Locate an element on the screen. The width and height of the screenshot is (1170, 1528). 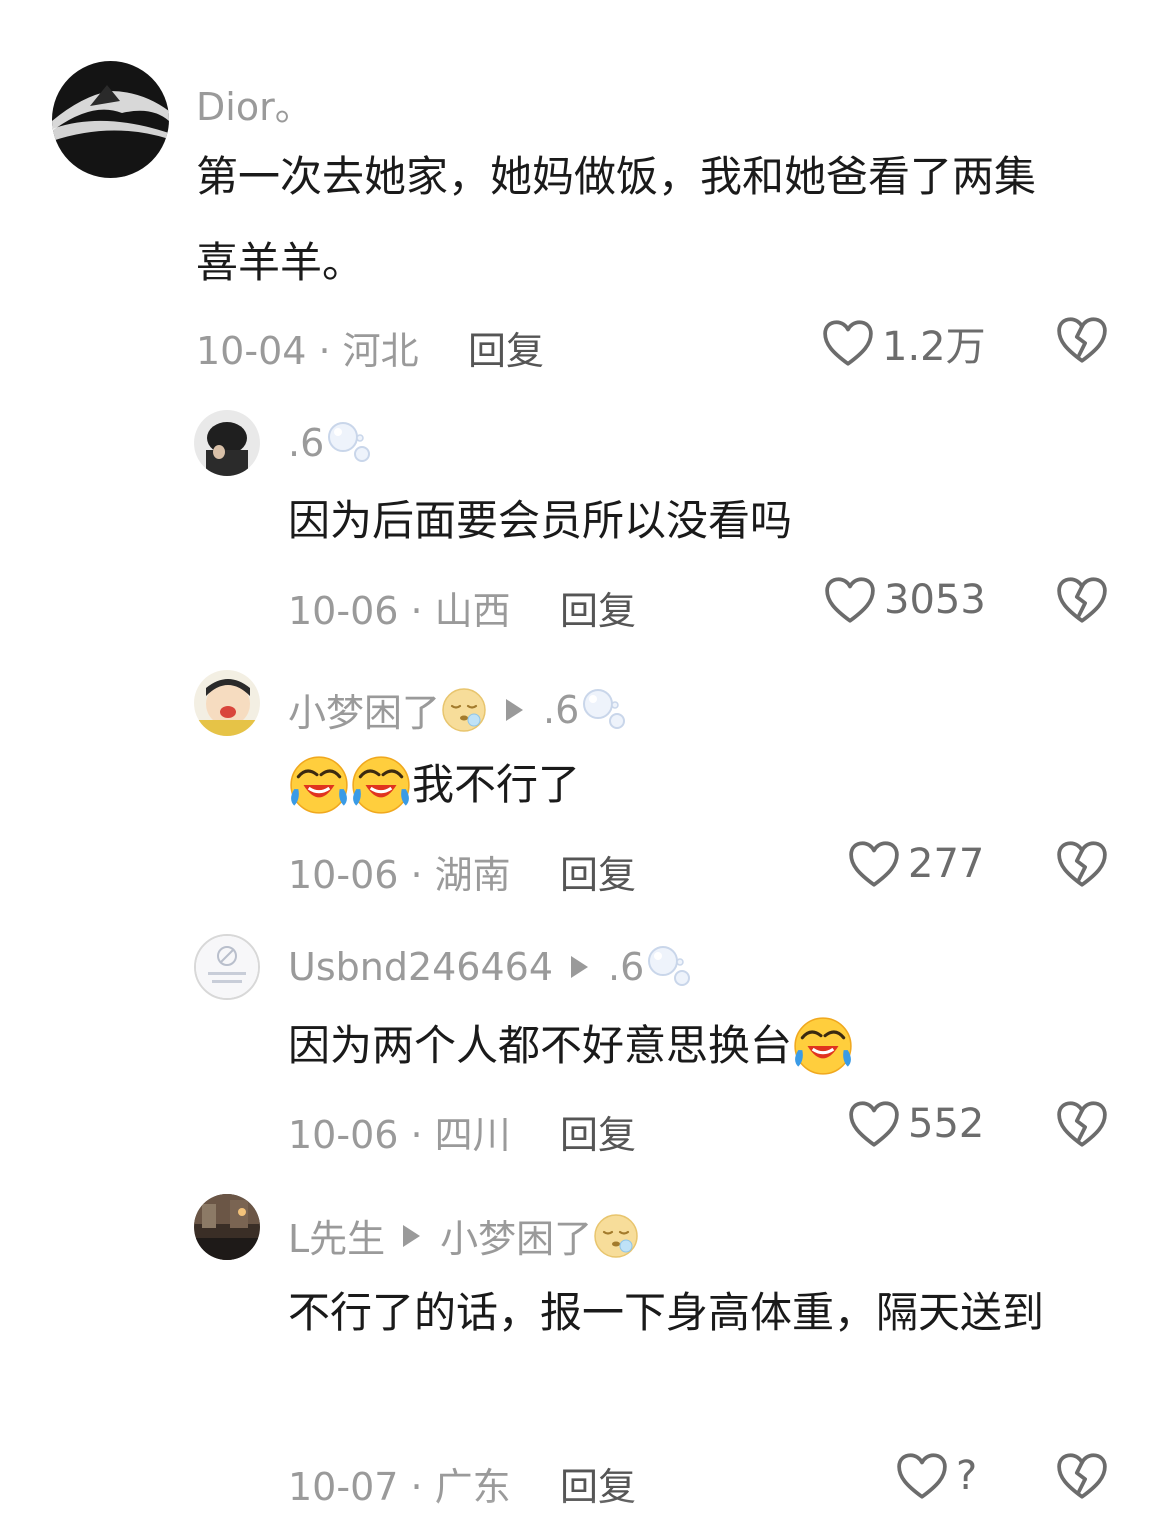
reply-target: 小梦困了 is located at coordinates (516, 1235).